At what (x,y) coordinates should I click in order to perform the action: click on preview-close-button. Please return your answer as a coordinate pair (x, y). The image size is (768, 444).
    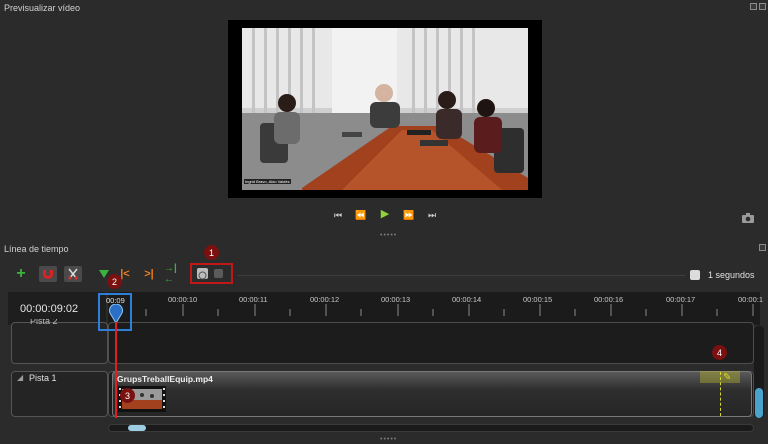
    Looking at the image, I should click on (762, 6).